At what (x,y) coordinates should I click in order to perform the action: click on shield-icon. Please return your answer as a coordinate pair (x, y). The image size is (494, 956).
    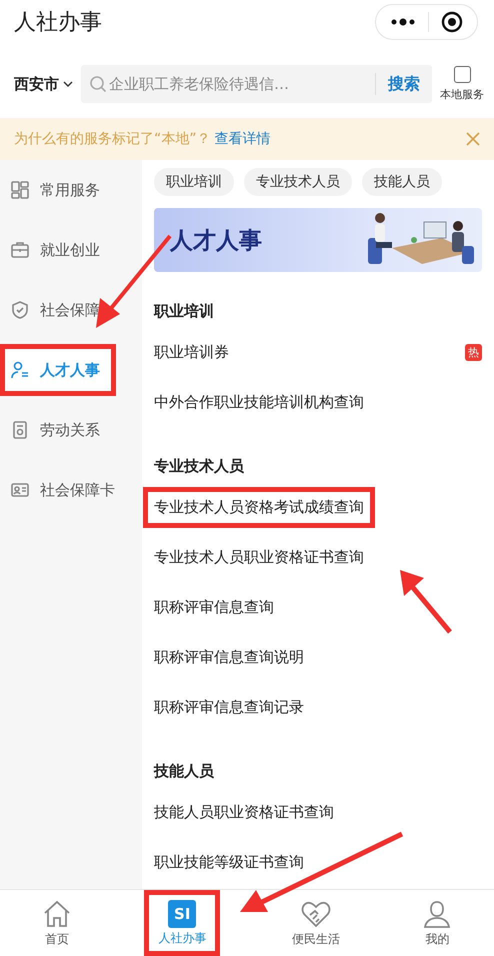
    Looking at the image, I should click on (20, 310).